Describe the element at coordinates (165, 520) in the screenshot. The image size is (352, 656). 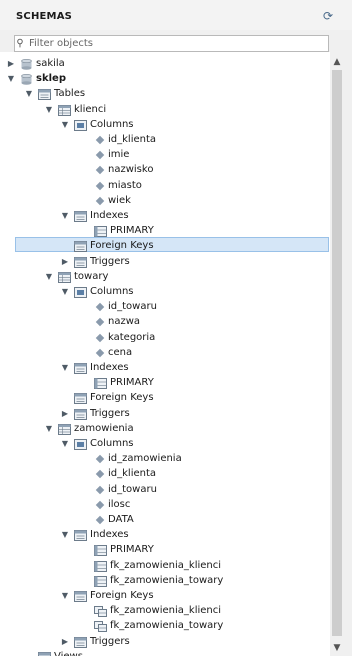
I see `tree-node-column: DATA` at that location.